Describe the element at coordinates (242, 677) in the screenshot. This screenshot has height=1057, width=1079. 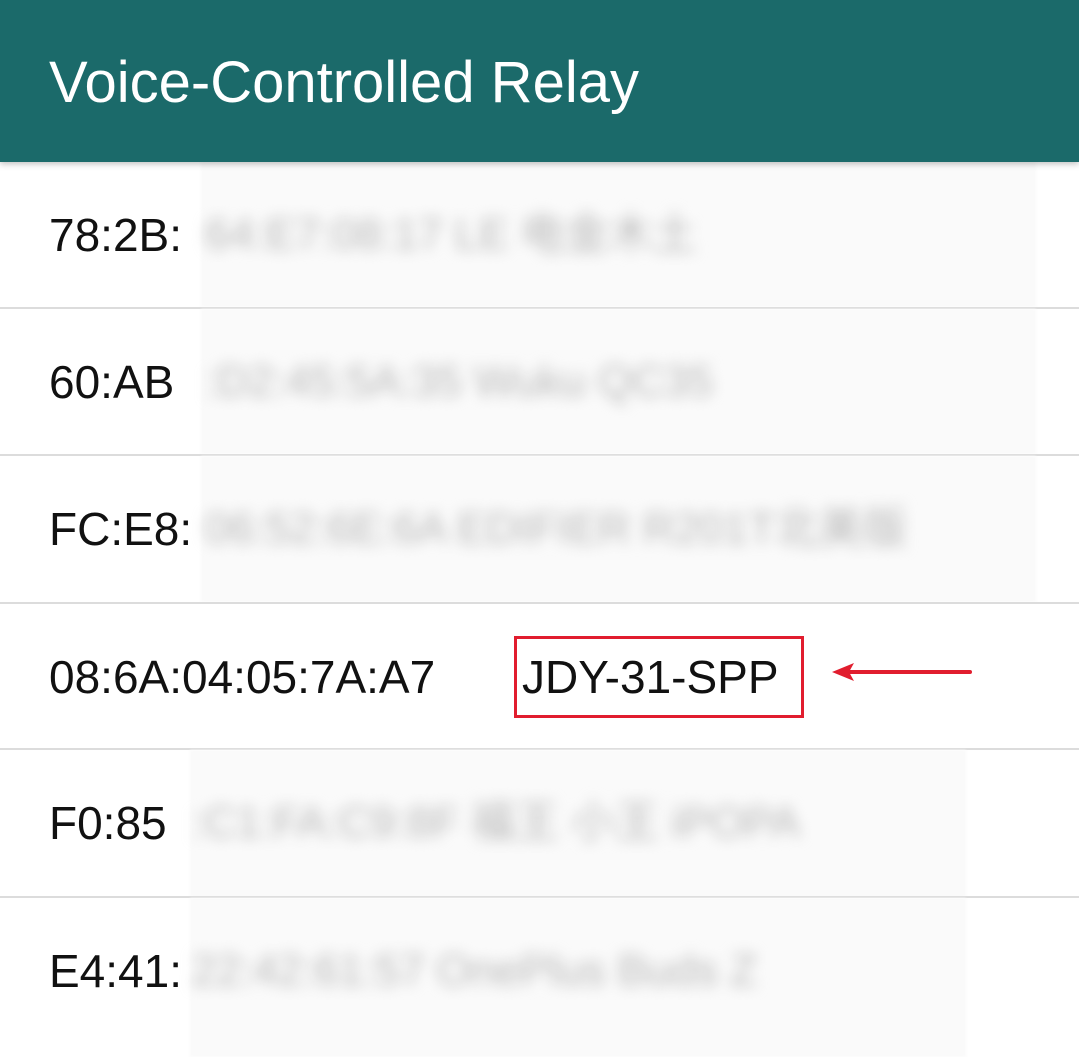
I see `device-mac-address: 08:6A:04:05:7A:A7` at that location.